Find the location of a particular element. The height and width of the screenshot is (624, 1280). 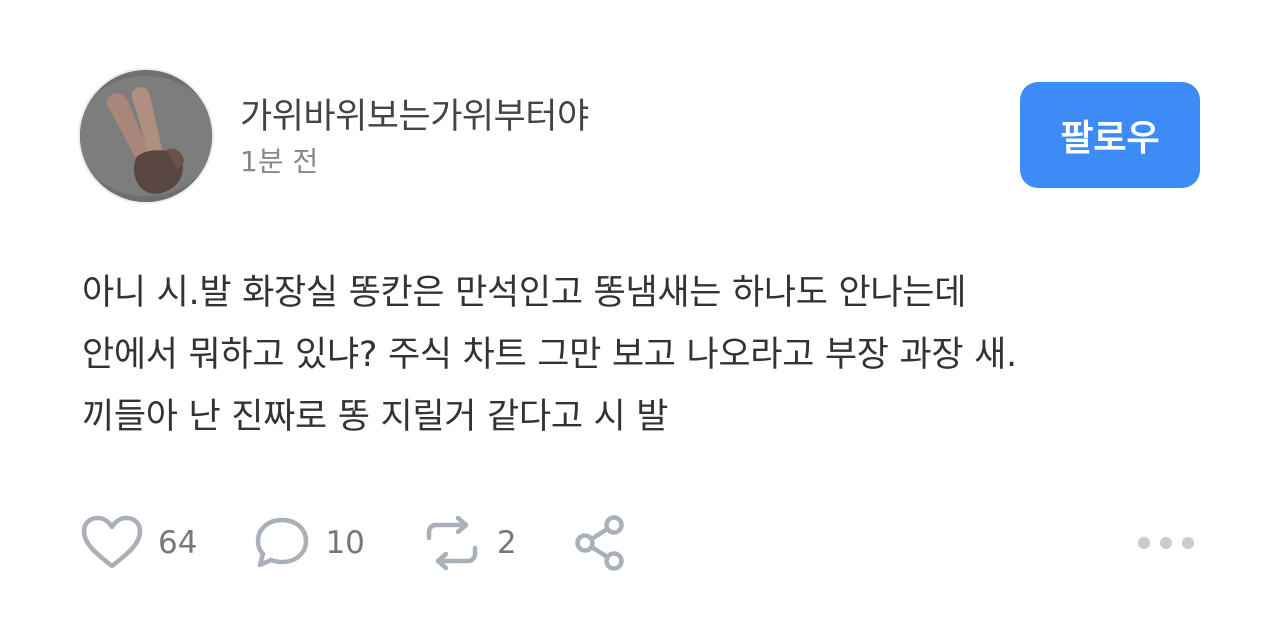

author-username: 가위바위보는가위부터야 is located at coordinates (414, 113).